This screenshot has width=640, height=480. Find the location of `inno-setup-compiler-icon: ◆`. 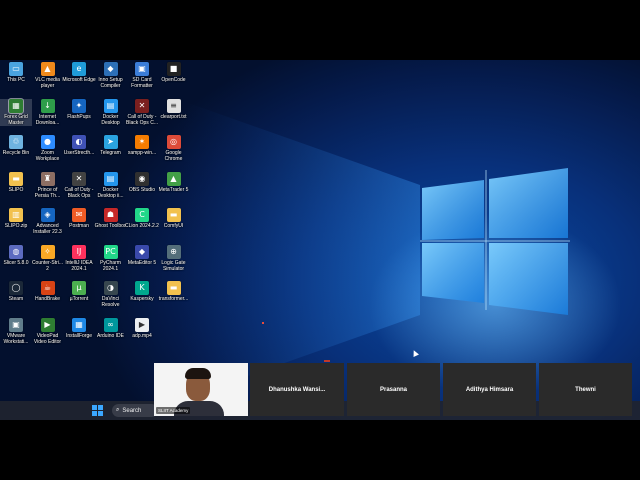

inno-setup-compiler-icon: ◆ is located at coordinates (110, 69).